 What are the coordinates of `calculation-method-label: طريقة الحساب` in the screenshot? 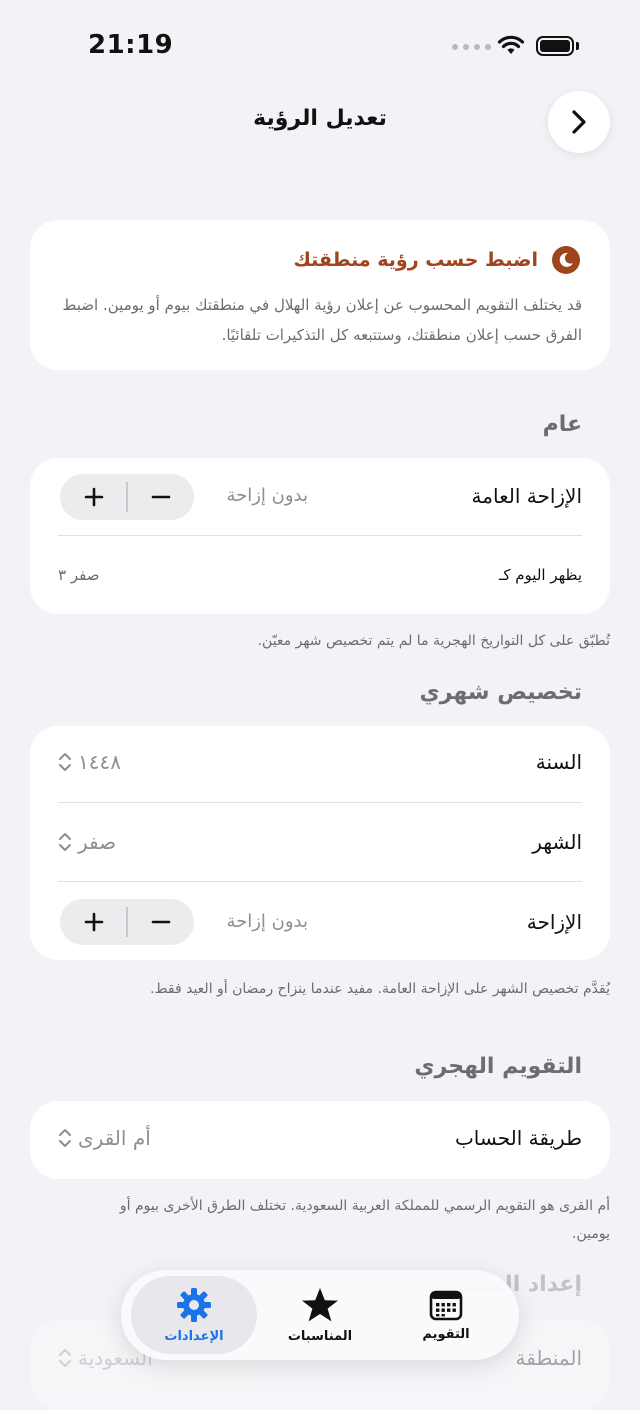 It's located at (518, 1138).